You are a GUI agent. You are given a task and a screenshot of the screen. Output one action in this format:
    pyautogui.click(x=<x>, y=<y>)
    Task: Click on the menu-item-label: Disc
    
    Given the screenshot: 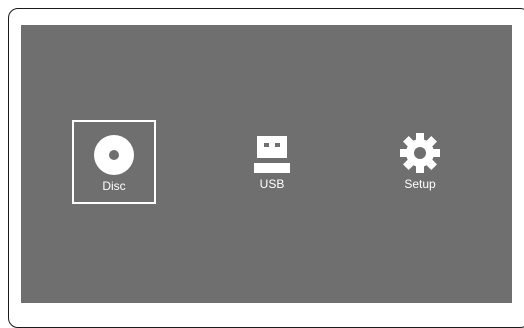 What is the action you would take?
    pyautogui.click(x=114, y=186)
    